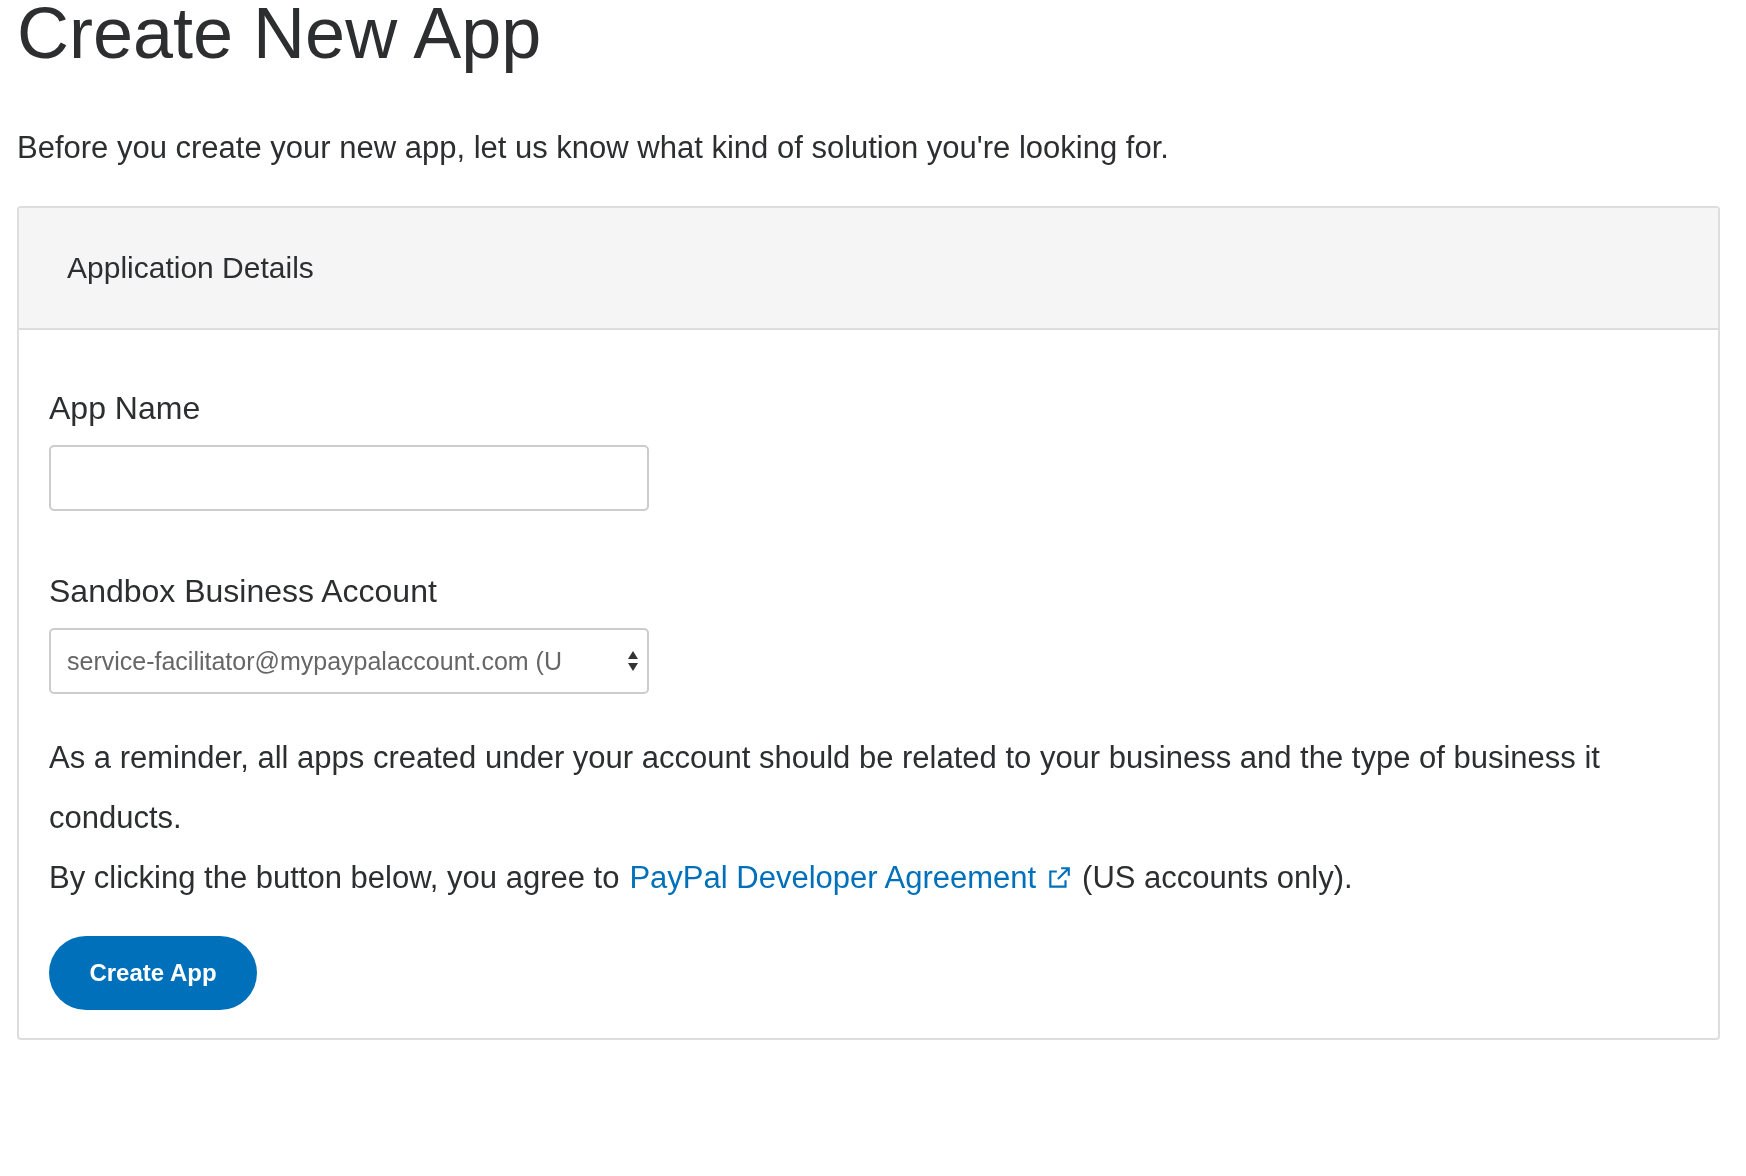 This screenshot has height=1176, width=1746. What do you see at coordinates (125, 408) in the screenshot?
I see `field-label: App Name` at bounding box center [125, 408].